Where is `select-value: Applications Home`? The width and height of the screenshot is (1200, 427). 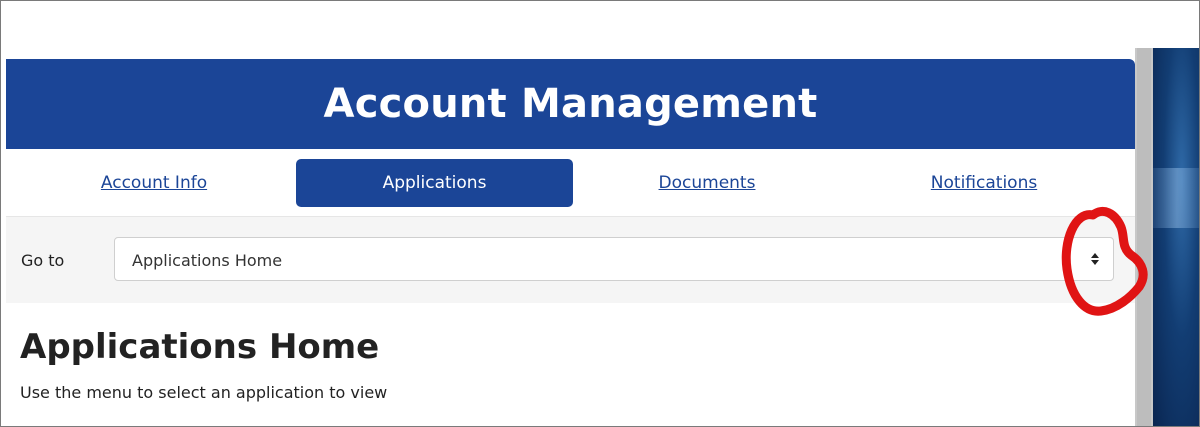
select-value: Applications Home is located at coordinates (207, 260).